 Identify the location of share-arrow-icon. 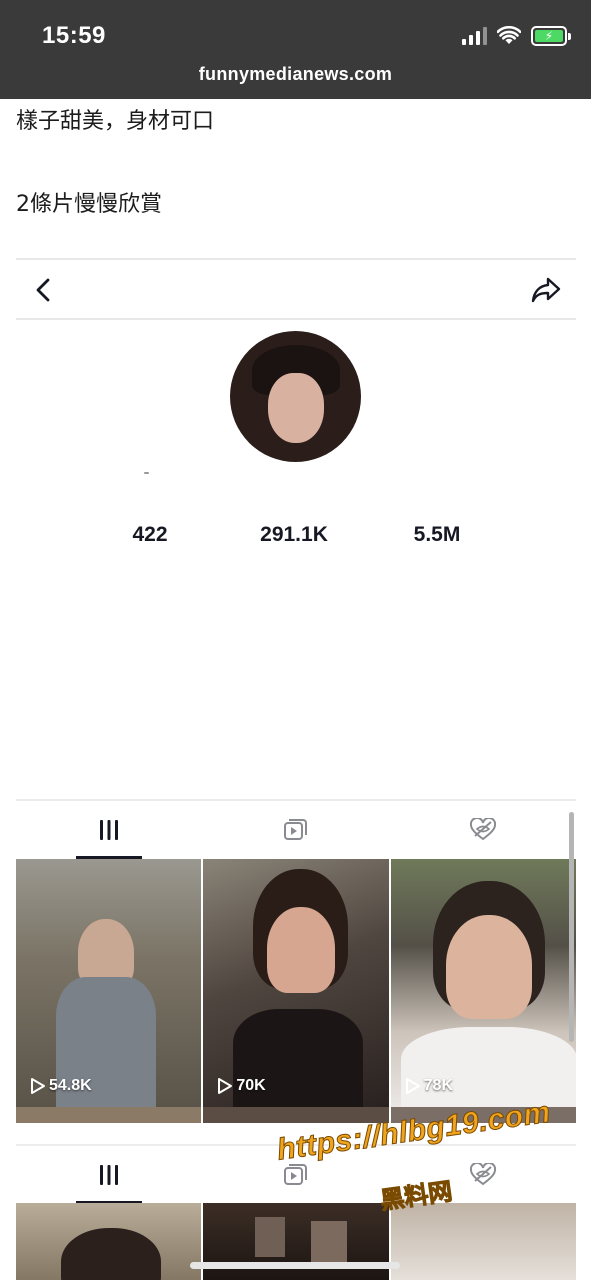
(546, 290).